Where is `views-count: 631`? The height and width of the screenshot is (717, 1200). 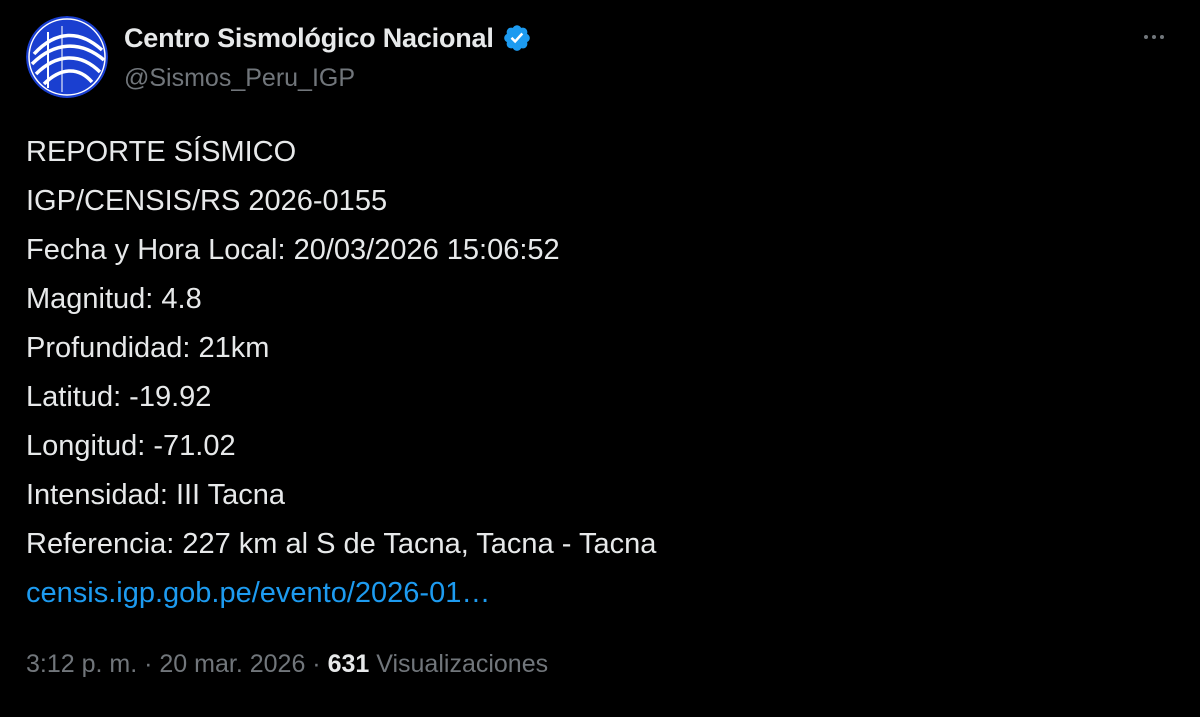 views-count: 631 is located at coordinates (349, 664).